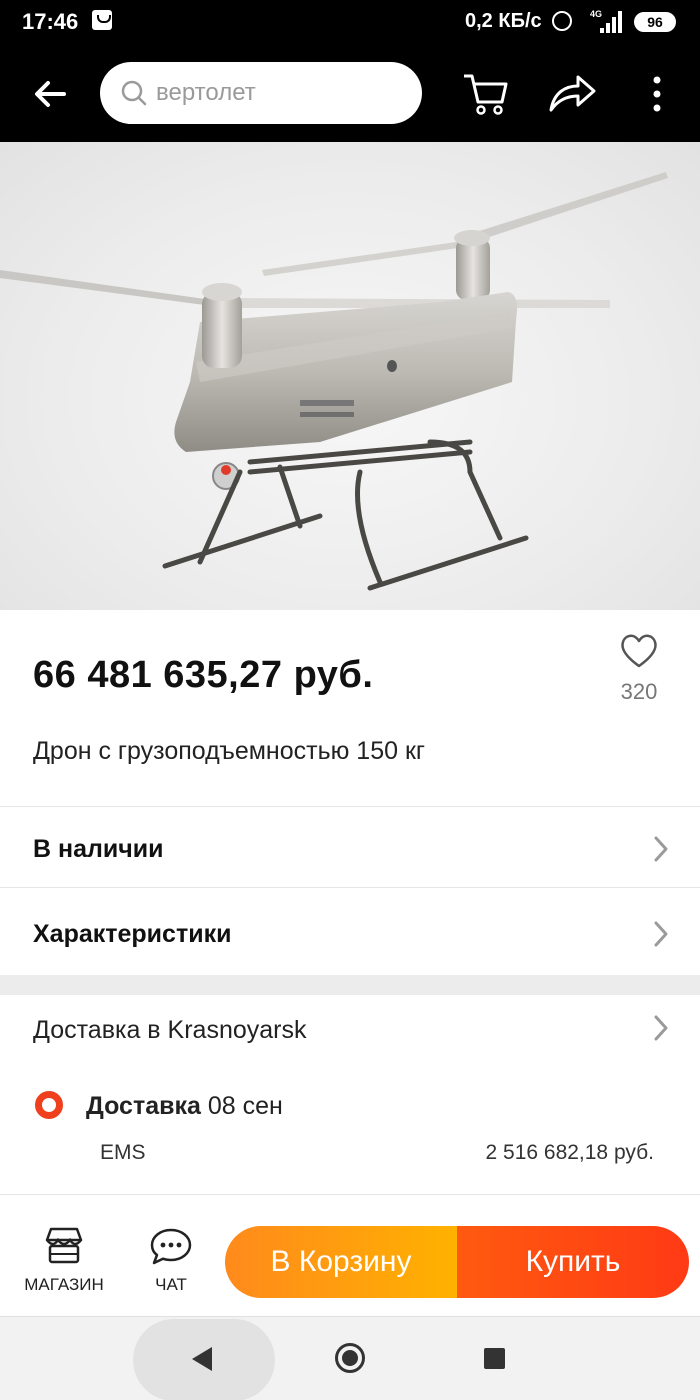  What do you see at coordinates (229, 751) in the screenshot?
I see `product-title: Дрон с грузоподъемностью 150 кг` at bounding box center [229, 751].